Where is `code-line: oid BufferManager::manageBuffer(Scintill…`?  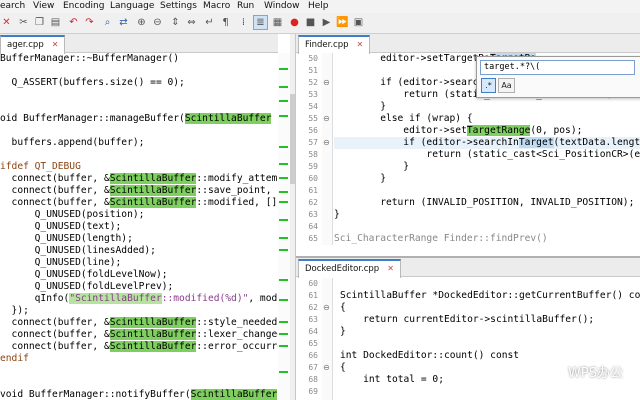 code-line: oid BufferManager::manageBuffer(Scintill… is located at coordinates (139, 118).